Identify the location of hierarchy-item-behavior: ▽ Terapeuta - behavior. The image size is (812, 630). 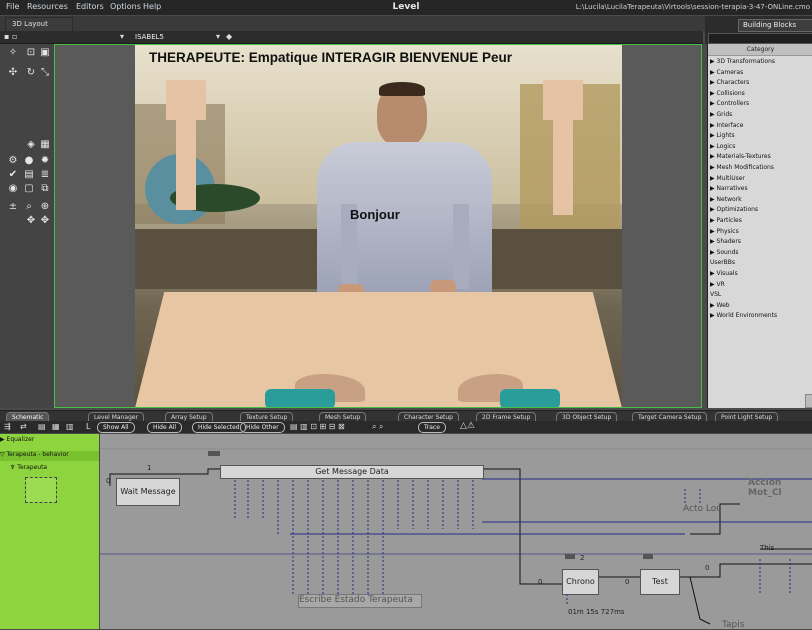
(49, 456).